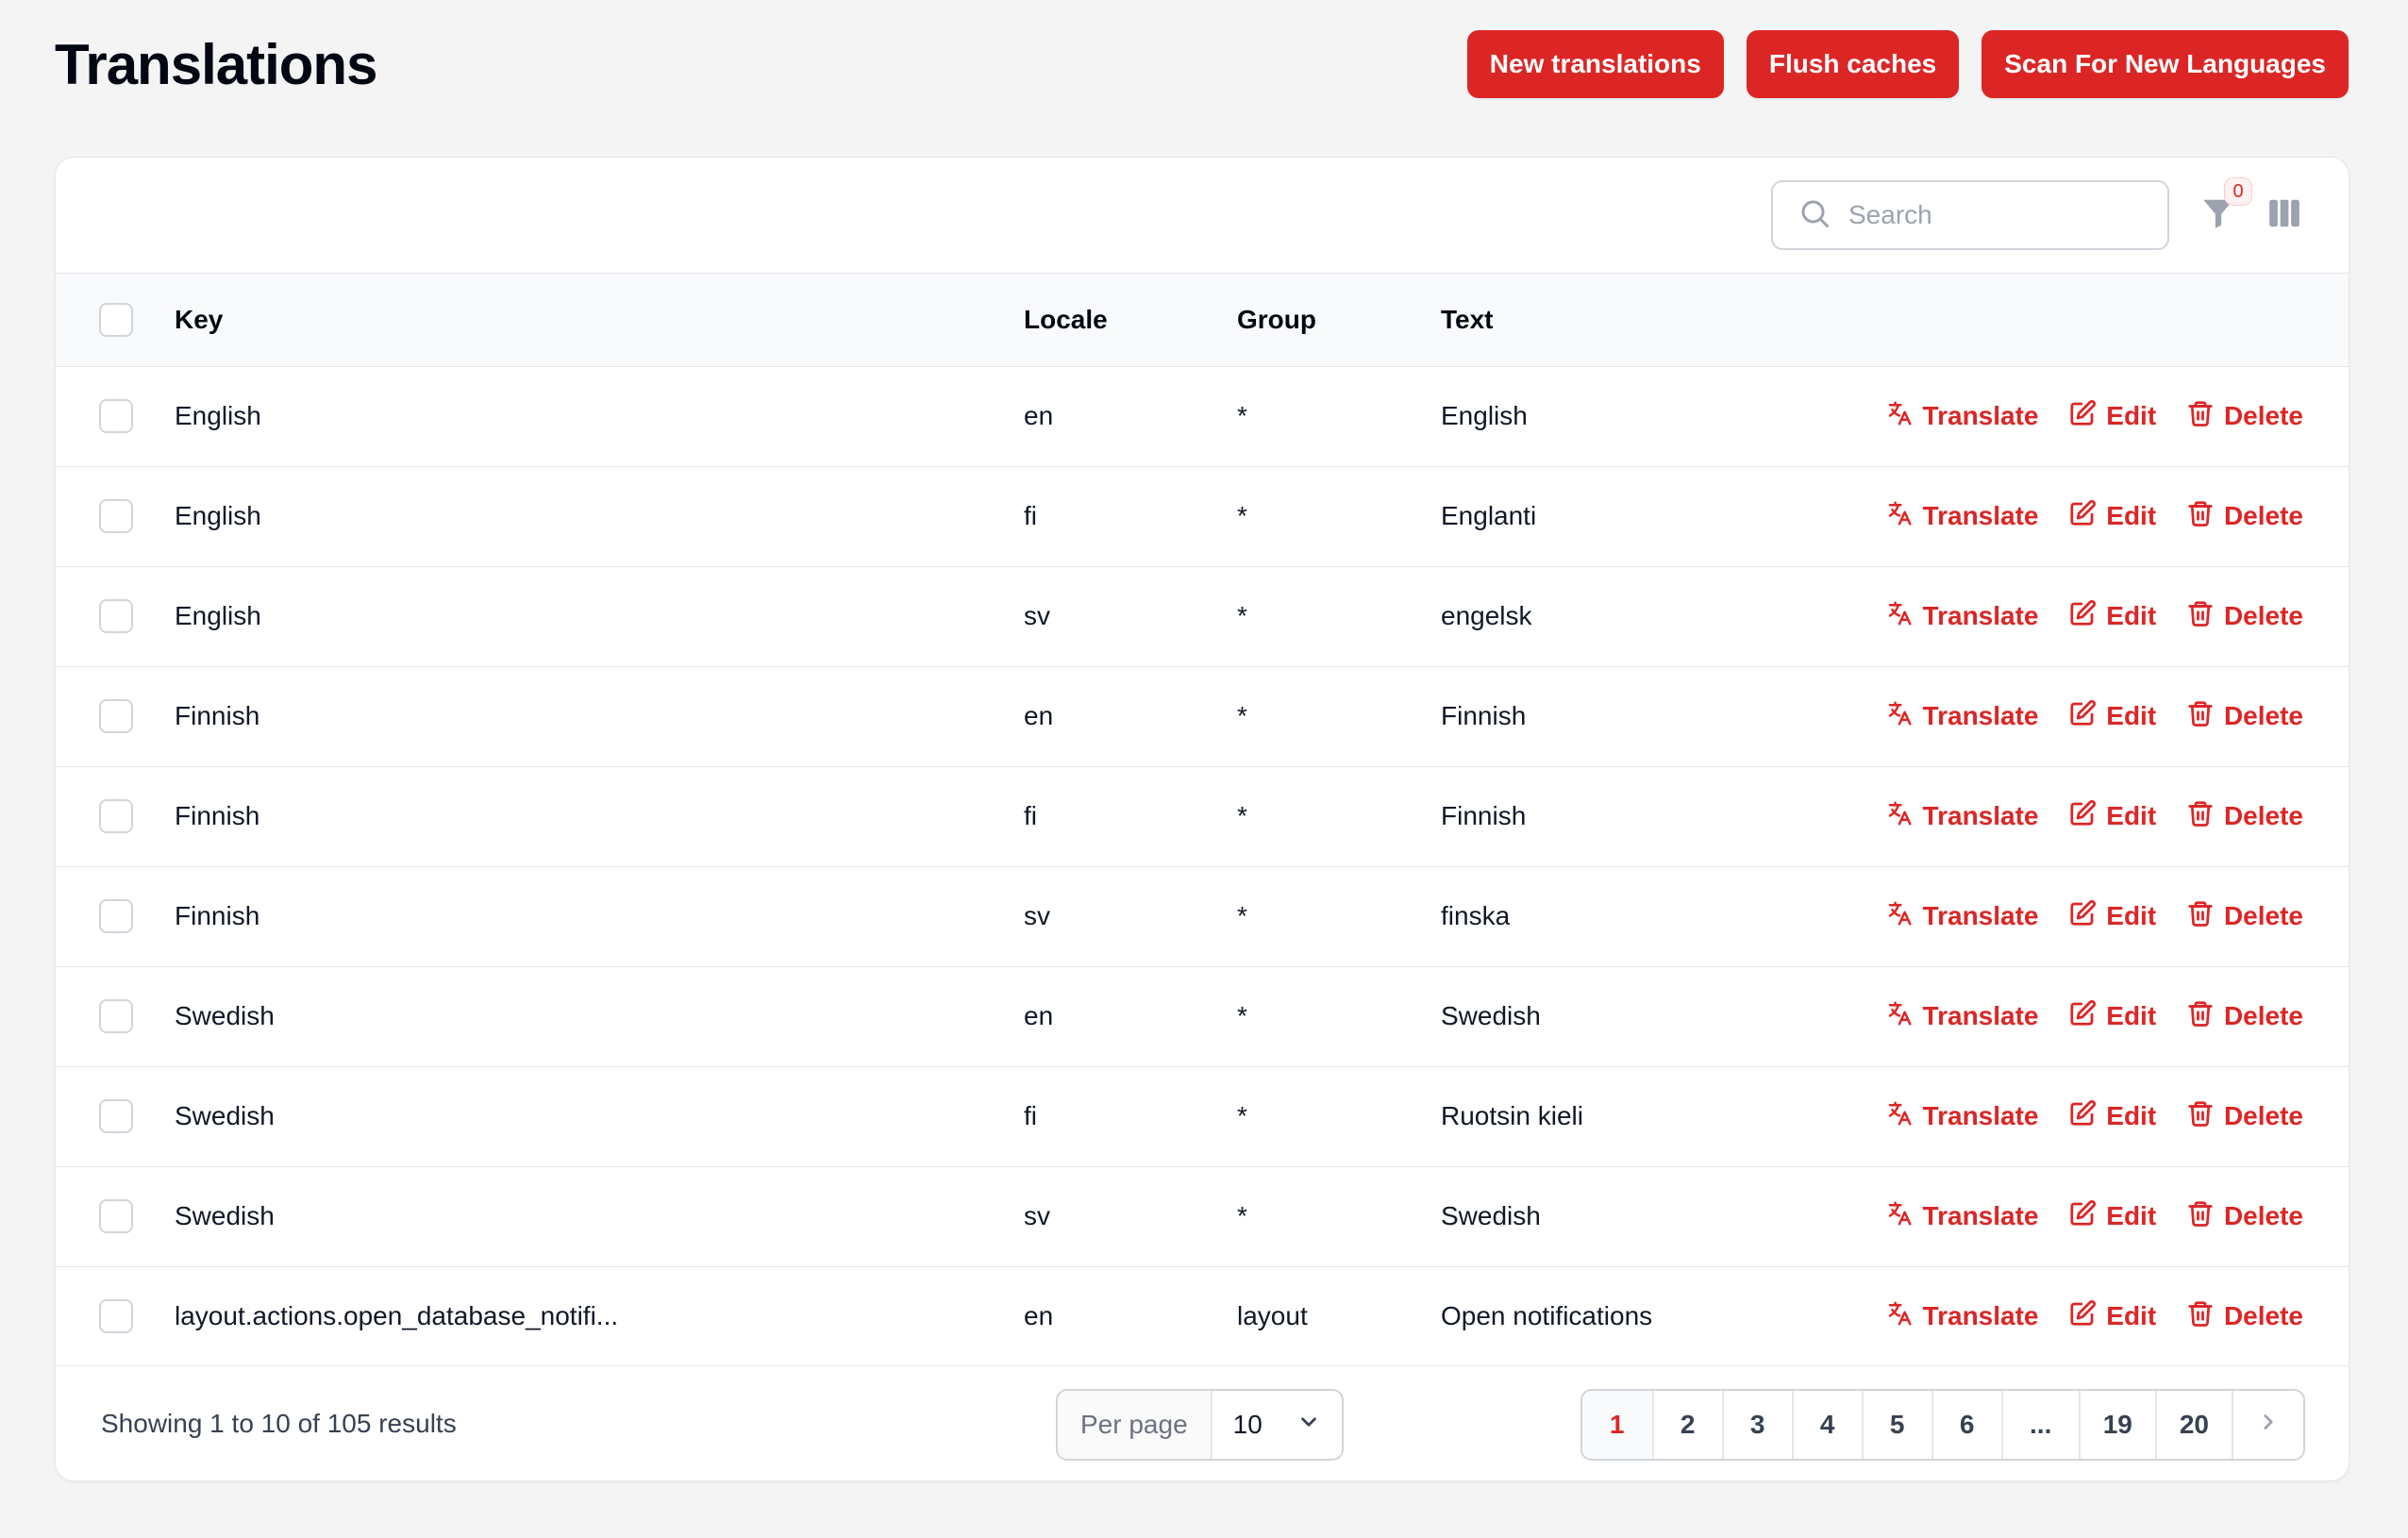  I want to click on cell-text: Swedish, so click(1491, 1215).